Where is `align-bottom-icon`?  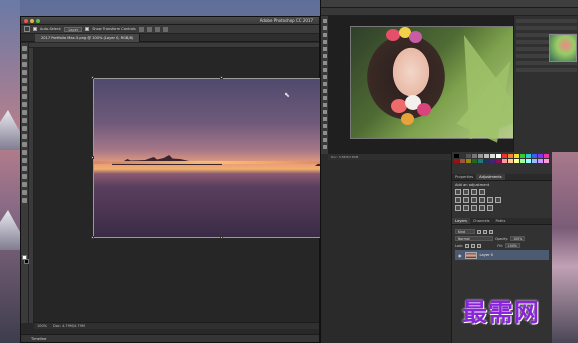
align-bottom-icon is located at coordinates (157, 29).